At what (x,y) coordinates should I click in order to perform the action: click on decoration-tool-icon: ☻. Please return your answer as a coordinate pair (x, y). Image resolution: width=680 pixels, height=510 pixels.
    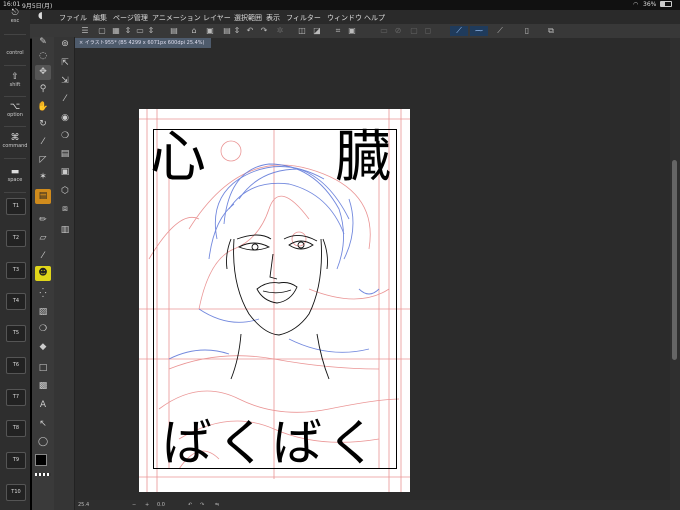
    Looking at the image, I should click on (43, 273).